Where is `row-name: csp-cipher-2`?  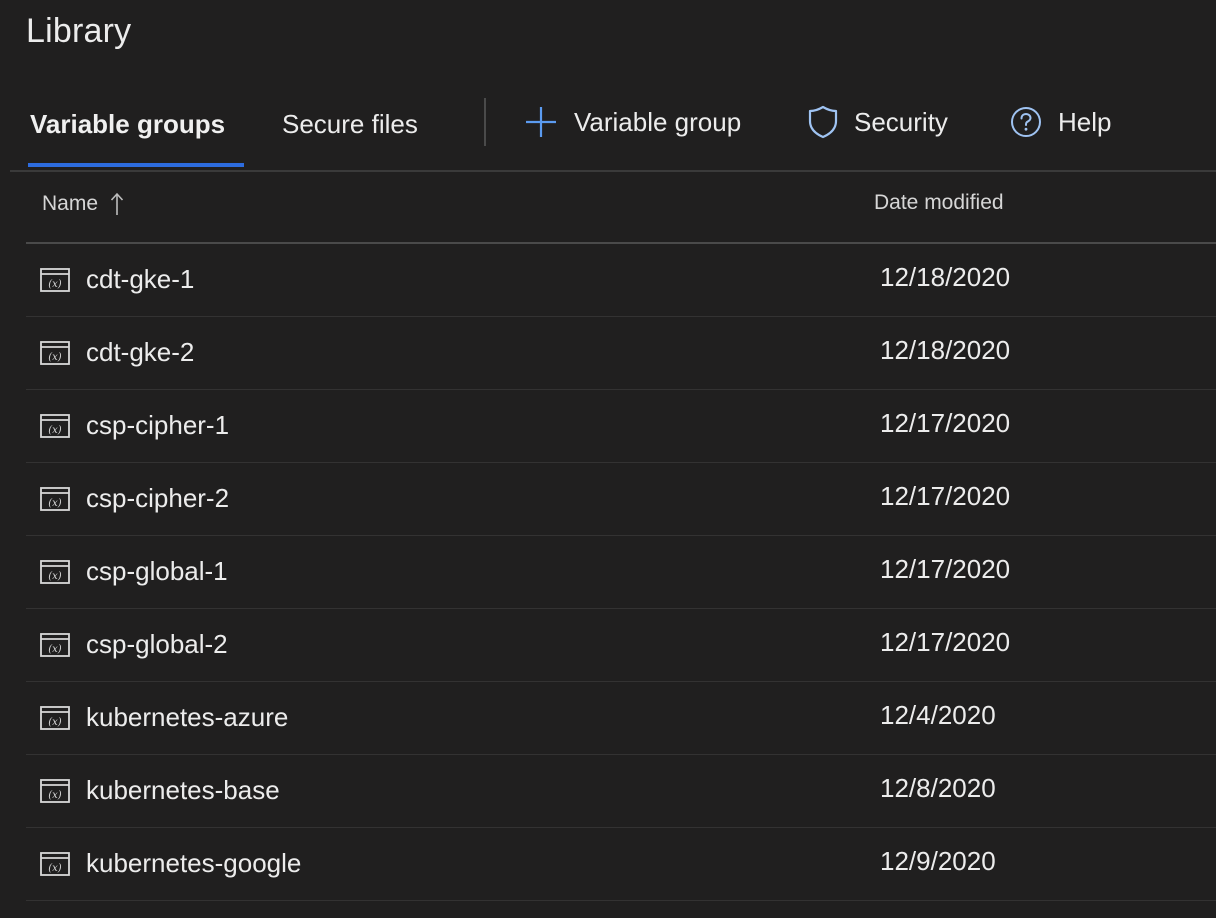
row-name: csp-cipher-2 is located at coordinates (157, 498).